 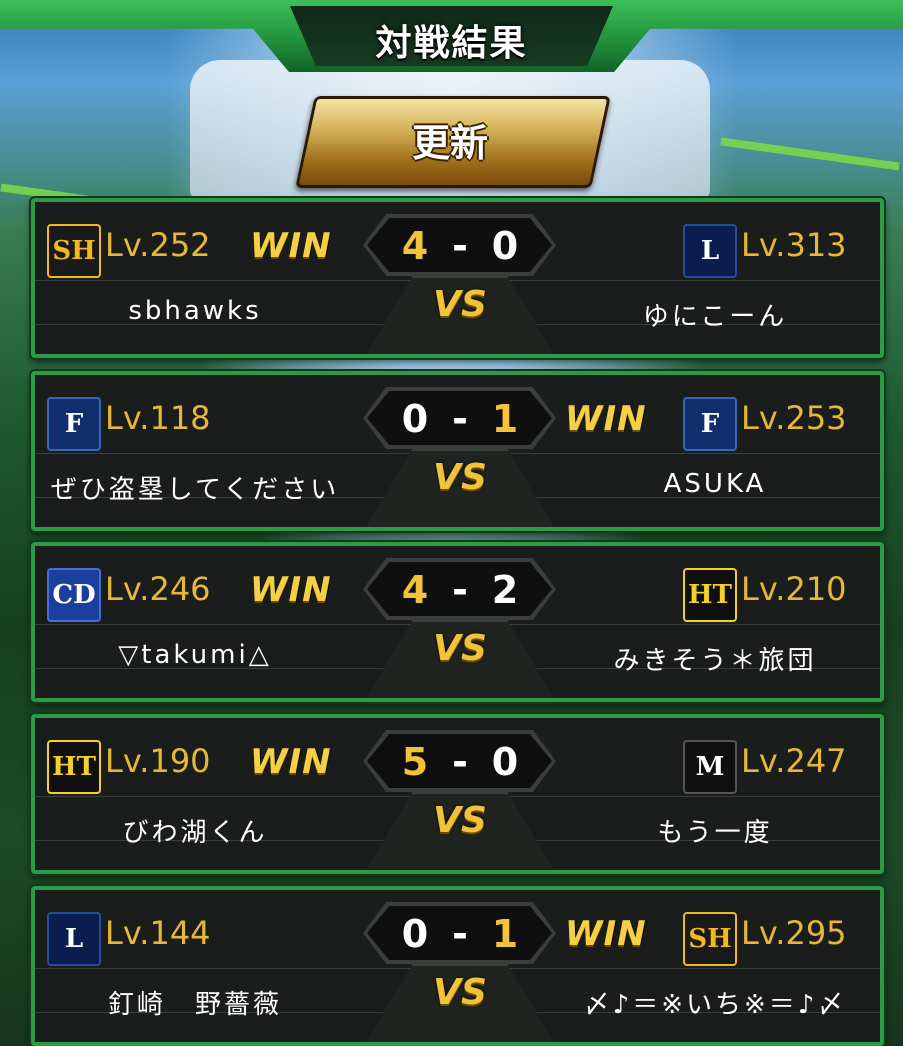 What do you see at coordinates (158, 245) in the screenshot?
I see `player-level: Lv.252` at bounding box center [158, 245].